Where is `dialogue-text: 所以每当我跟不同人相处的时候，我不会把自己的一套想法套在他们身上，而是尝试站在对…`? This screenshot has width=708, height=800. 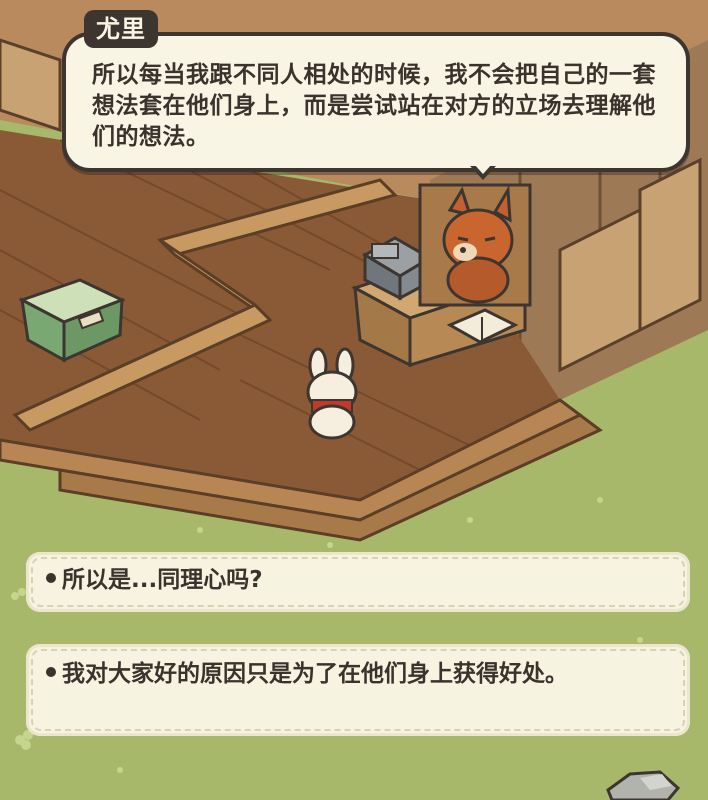 dialogue-text: 所以每当我跟不同人相处的时候，我不会把自己的一套想法套在他们身上，而是尝试站在对… is located at coordinates (374, 106).